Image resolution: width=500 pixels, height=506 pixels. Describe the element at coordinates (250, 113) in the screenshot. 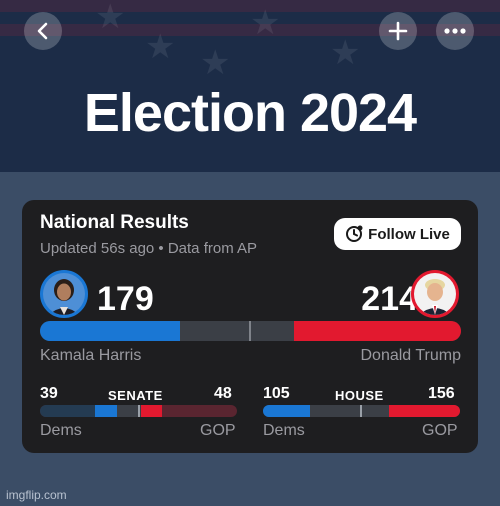

I see `page-title: Election 2024` at that location.